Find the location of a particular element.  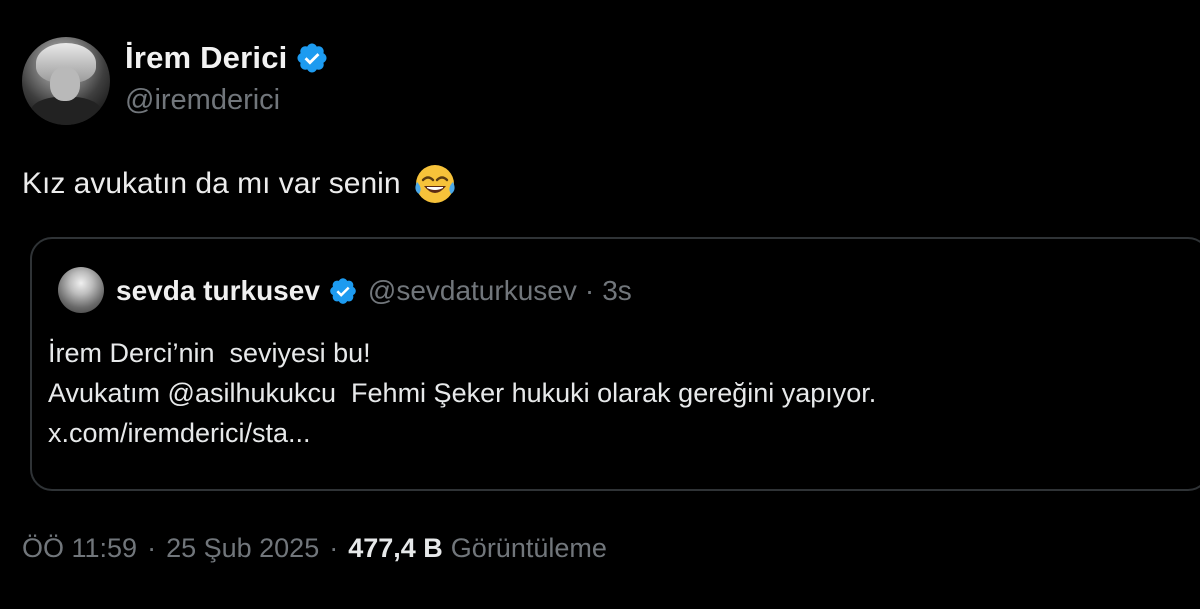

quoted-text-line: İrem Derci’nin seviyesi bu! is located at coordinates (209, 353).